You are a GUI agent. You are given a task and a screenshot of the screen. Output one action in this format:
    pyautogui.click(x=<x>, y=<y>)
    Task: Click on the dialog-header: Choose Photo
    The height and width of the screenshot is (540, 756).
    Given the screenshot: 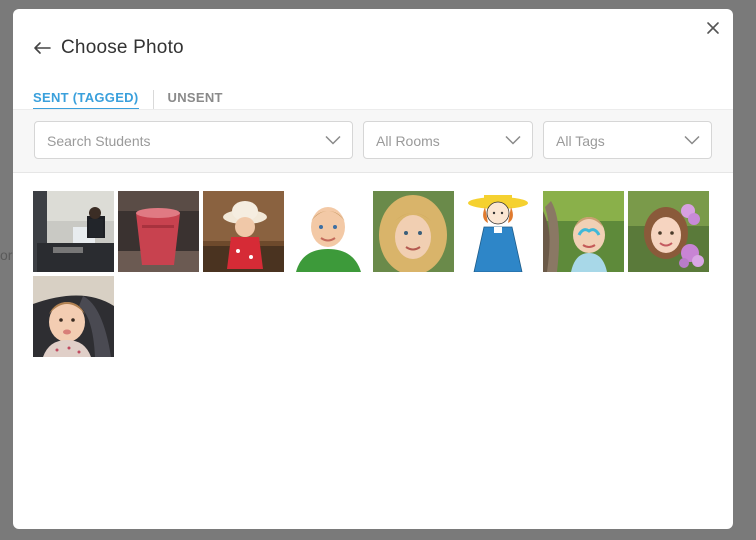 What is the action you would take?
    pyautogui.click(x=108, y=48)
    